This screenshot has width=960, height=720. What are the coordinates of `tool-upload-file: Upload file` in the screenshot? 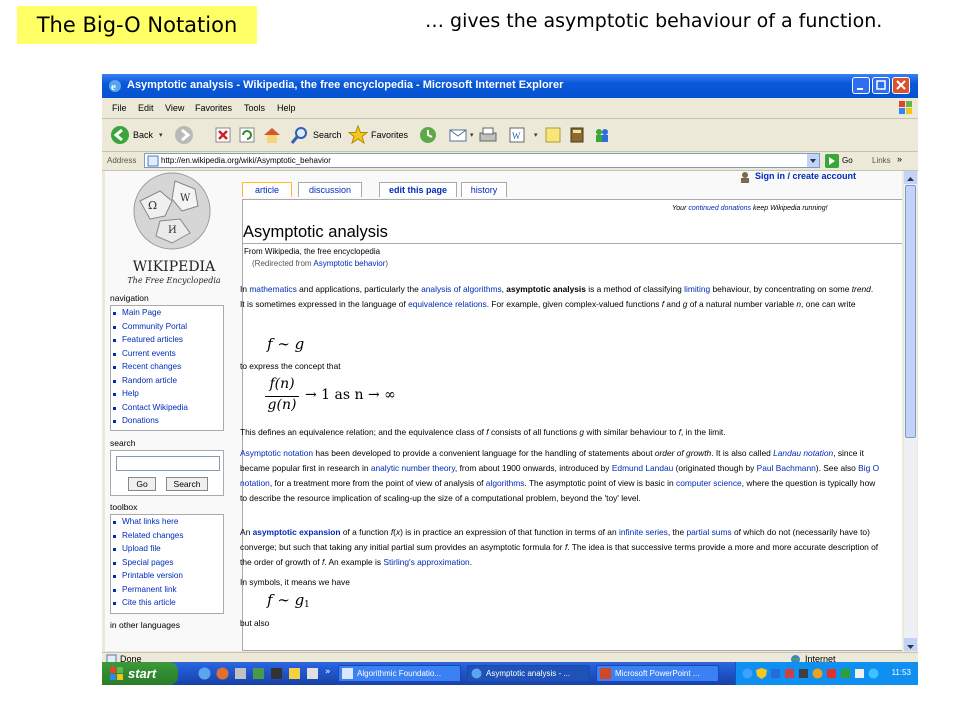 It's located at (137, 548).